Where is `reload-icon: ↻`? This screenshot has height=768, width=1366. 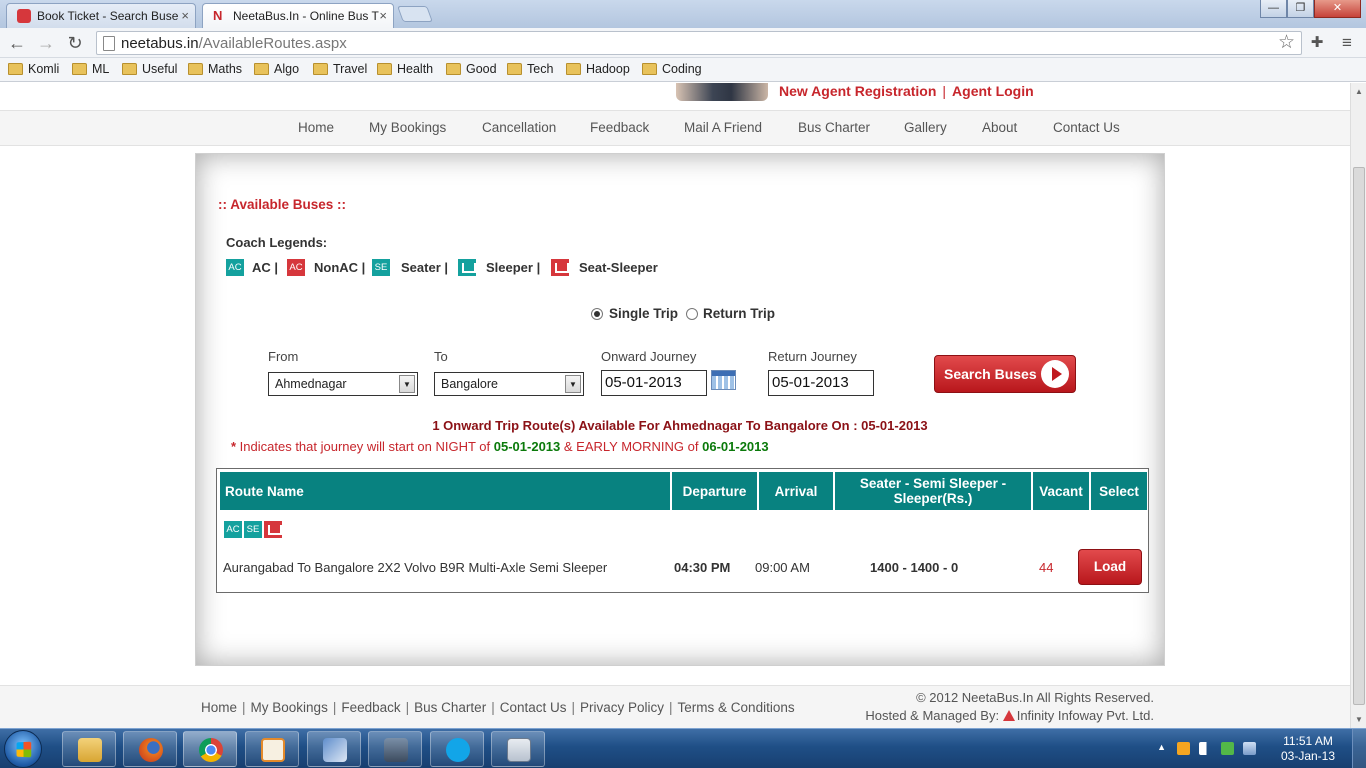
reload-icon: ↻ is located at coordinates (75, 43).